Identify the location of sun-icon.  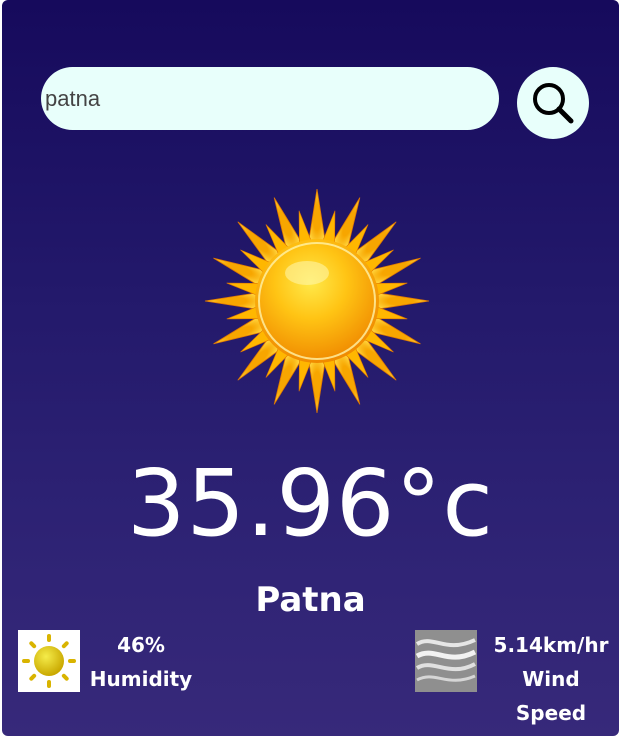
(317, 301).